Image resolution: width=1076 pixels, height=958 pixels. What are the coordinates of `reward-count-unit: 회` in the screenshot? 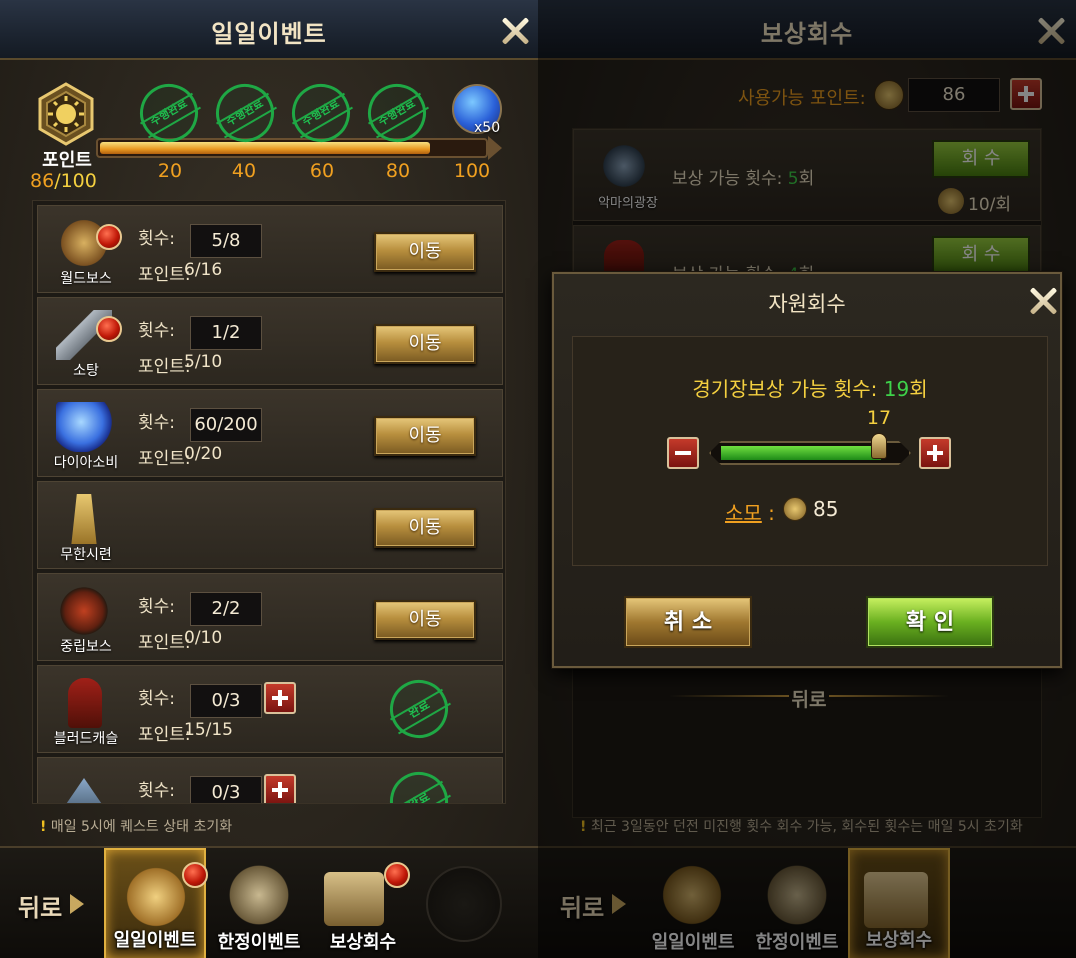 It's located at (806, 179).